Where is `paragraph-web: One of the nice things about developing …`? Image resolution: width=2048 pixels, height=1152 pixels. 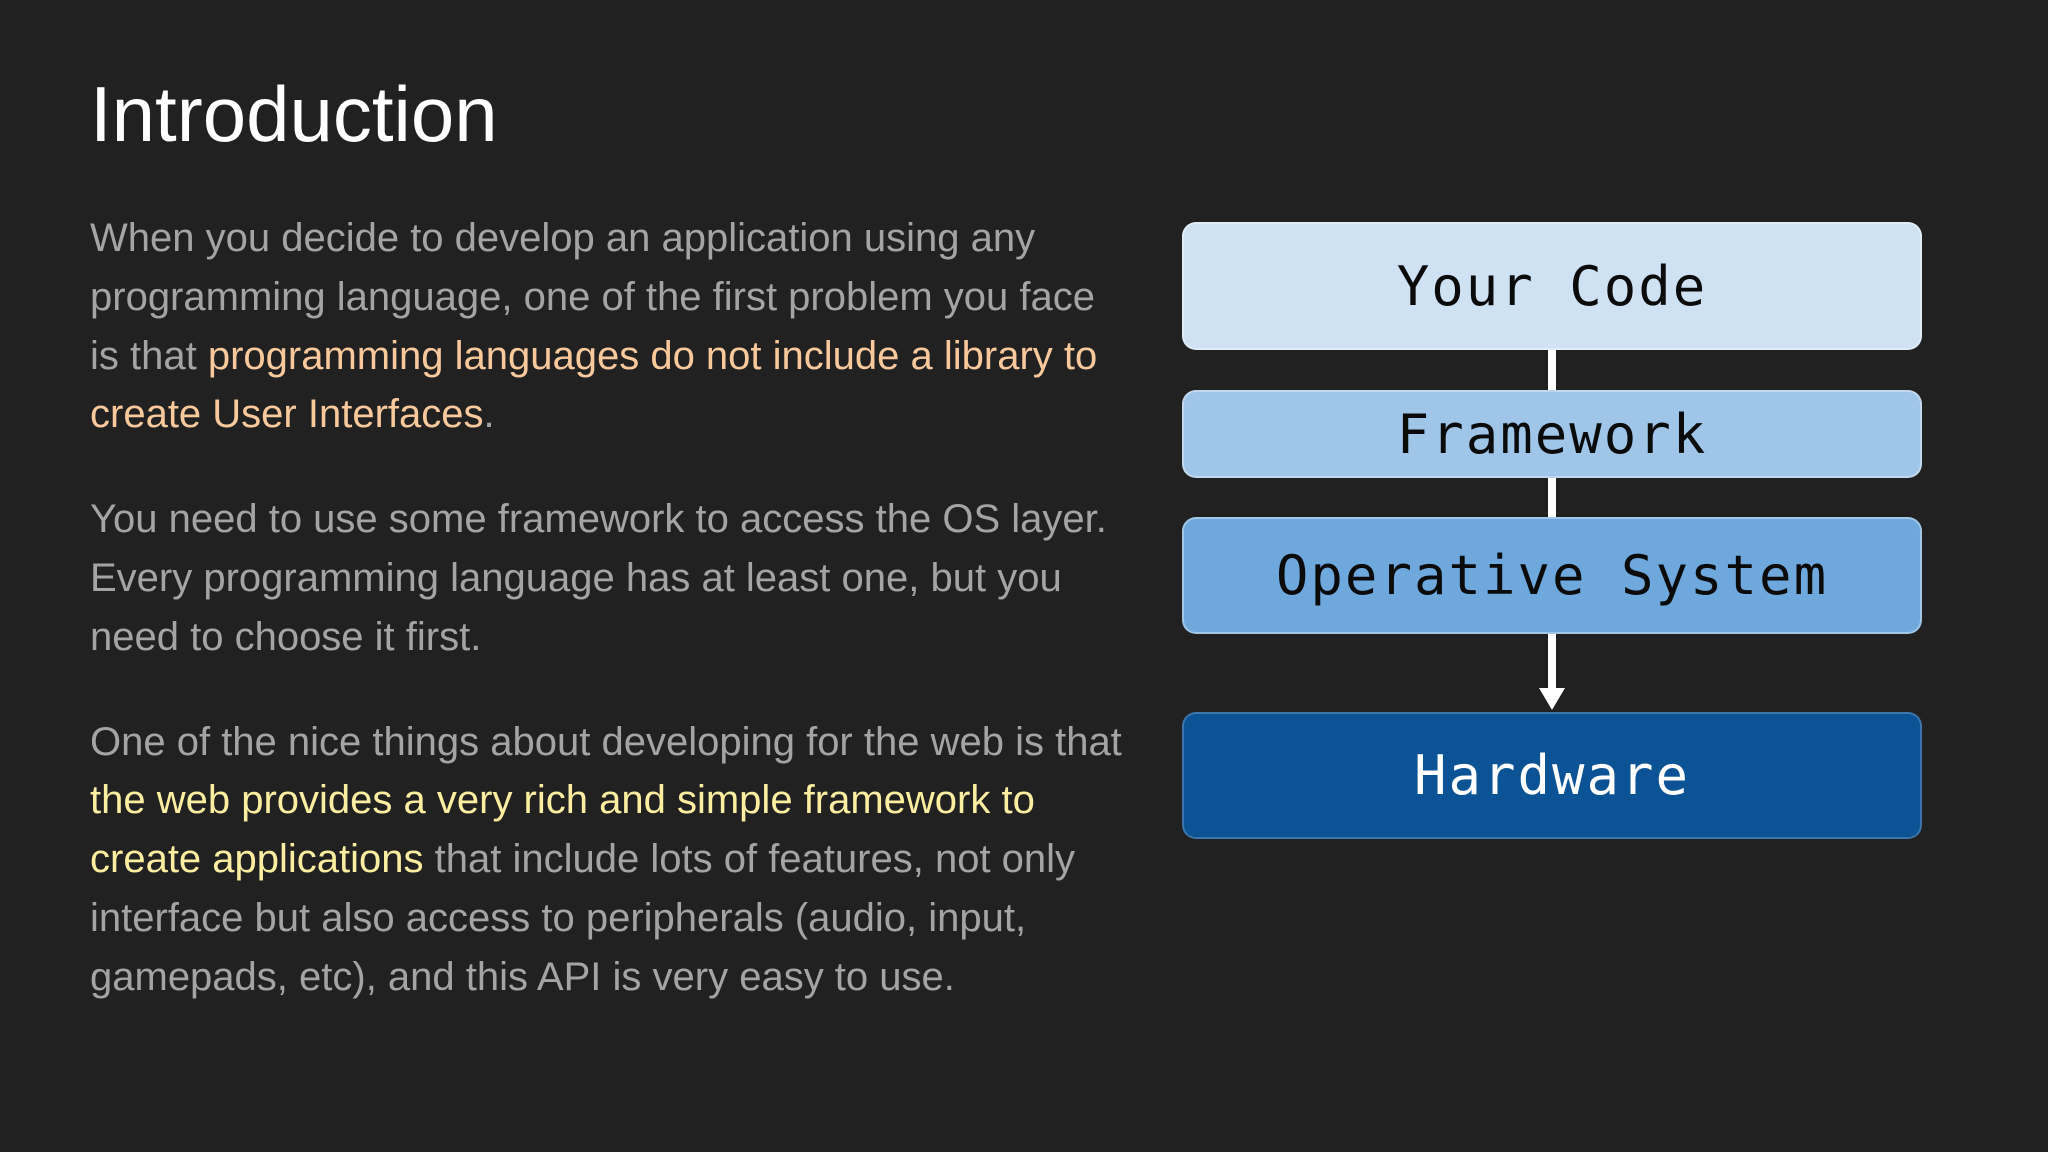
paragraph-web: One of the nice things about developing … is located at coordinates (607, 860).